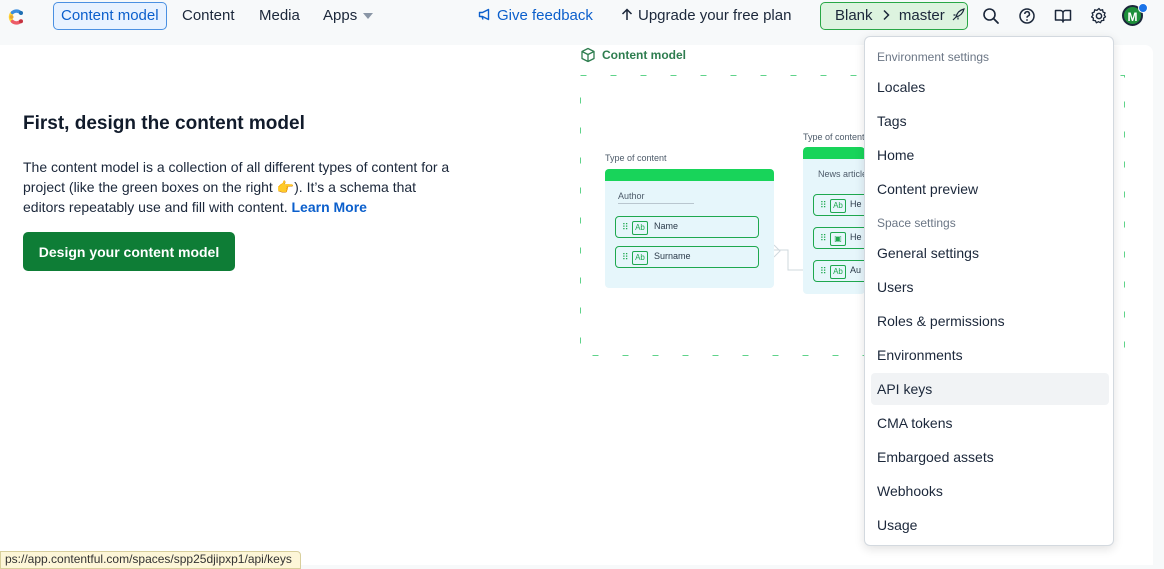  Describe the element at coordinates (990, 287) in the screenshot. I see `menu-item-users: Users` at that location.